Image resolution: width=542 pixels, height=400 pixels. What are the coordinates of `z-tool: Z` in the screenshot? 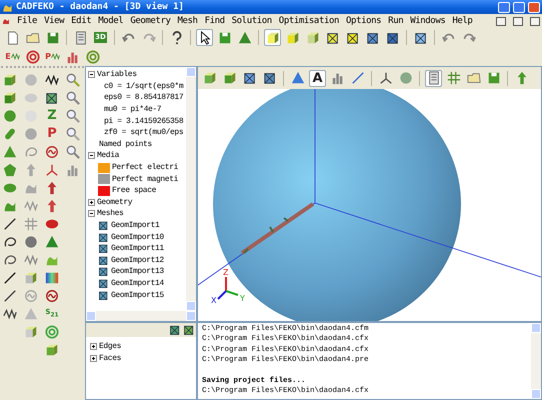 It's located at (52, 115).